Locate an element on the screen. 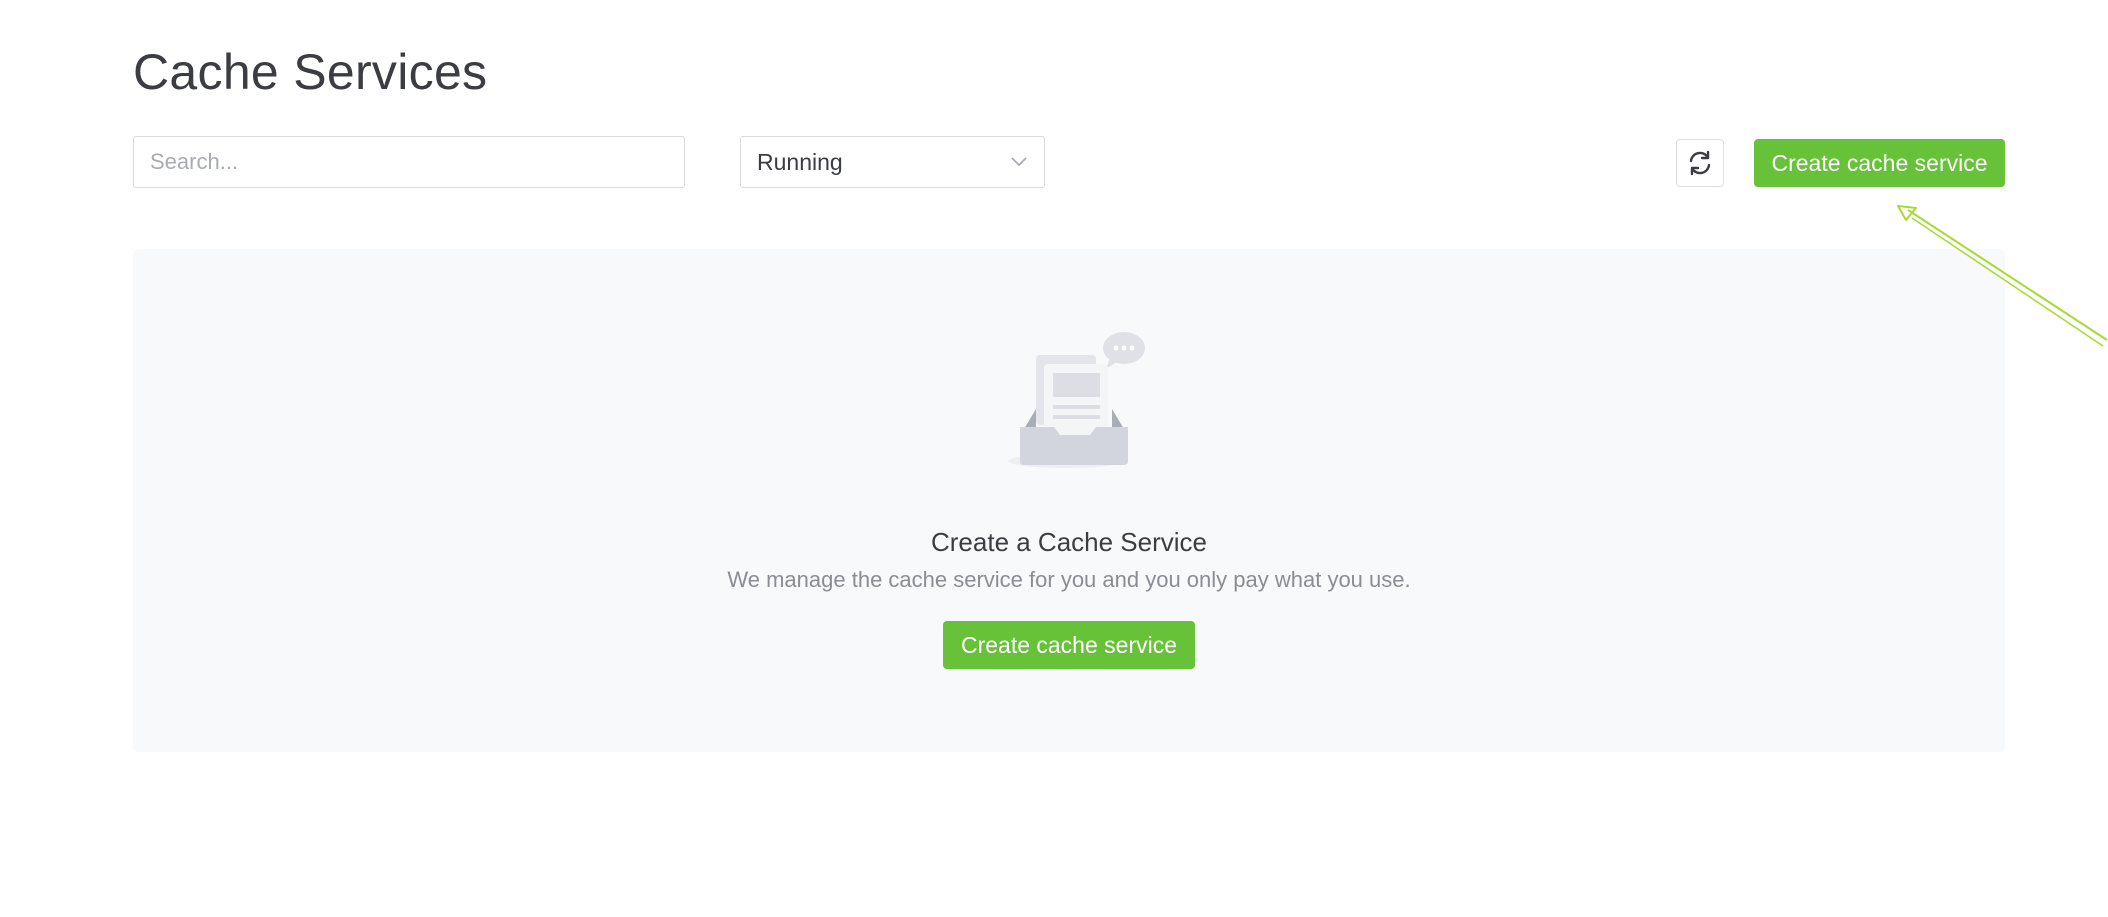 This screenshot has height=917, width=2108. create-cache-service-button: Create cache service is located at coordinates (1879, 163).